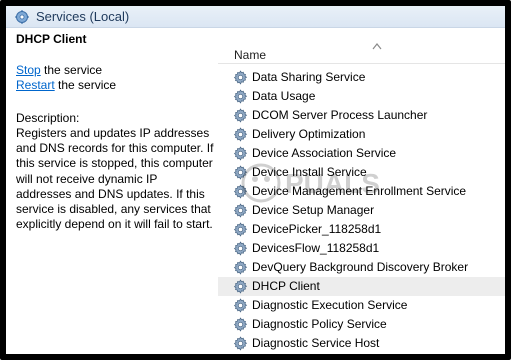 The width and height of the screenshot is (511, 360). Describe the element at coordinates (377, 46) in the screenshot. I see `sort-ascending-icon` at that location.